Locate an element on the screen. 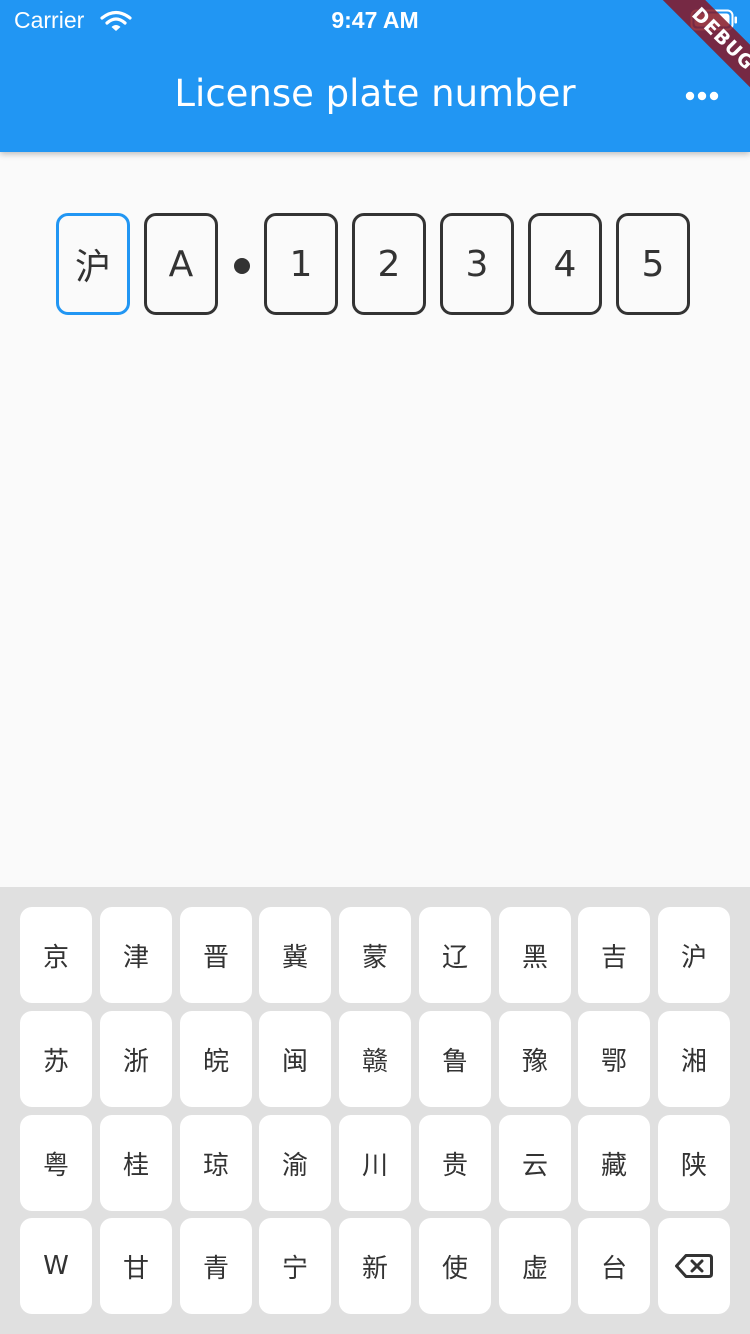  key-liao: 辽 is located at coordinates (455, 955).